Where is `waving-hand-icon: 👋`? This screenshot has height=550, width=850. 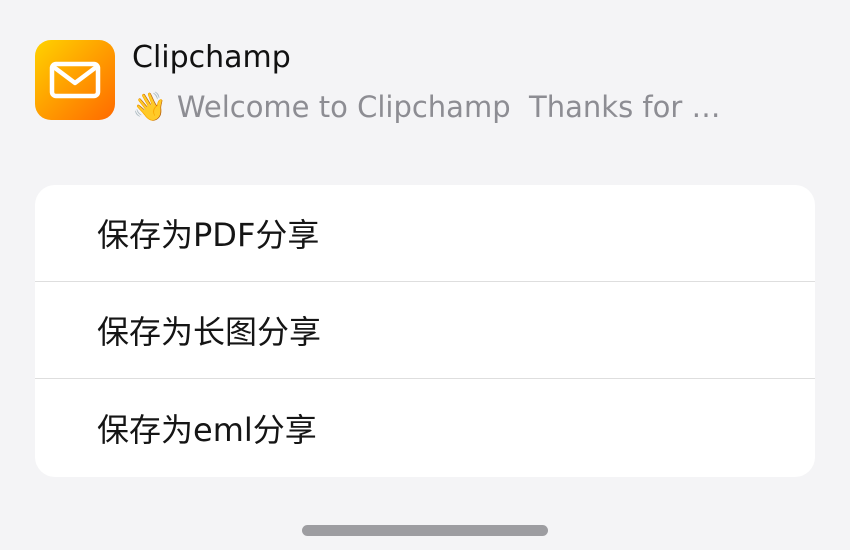 waving-hand-icon: 👋 is located at coordinates (149, 106).